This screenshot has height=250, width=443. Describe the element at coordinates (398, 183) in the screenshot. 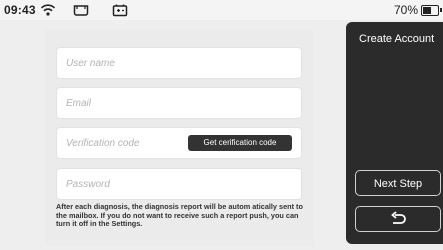

I see `next-step-button: Next Step` at that location.